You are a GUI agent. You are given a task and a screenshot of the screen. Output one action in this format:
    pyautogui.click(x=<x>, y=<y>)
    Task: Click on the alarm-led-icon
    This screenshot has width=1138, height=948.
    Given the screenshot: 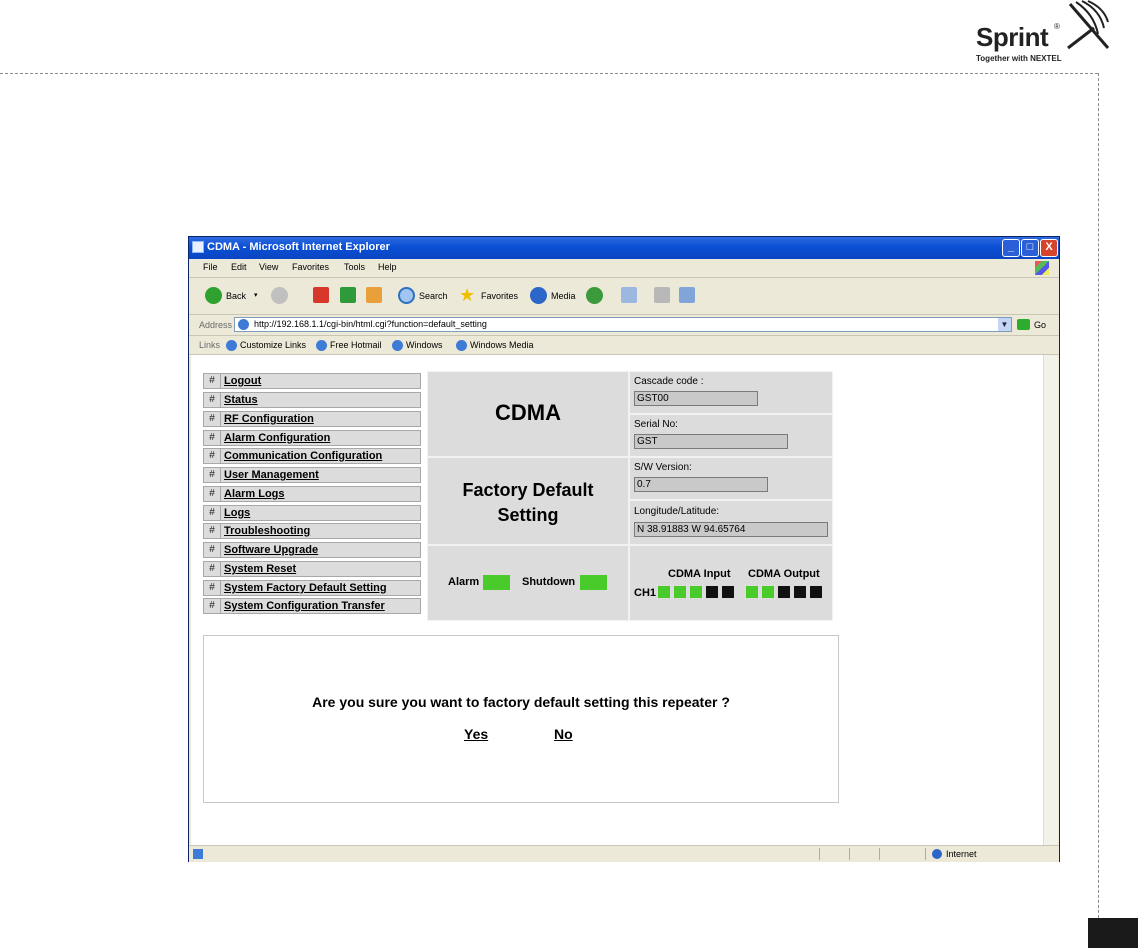 What is the action you would take?
    pyautogui.click(x=496, y=582)
    